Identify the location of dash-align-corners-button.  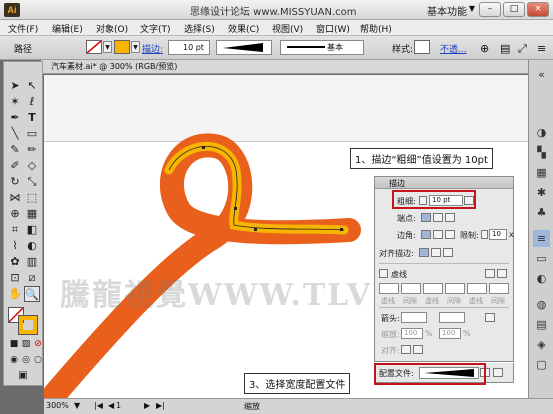
(502, 273).